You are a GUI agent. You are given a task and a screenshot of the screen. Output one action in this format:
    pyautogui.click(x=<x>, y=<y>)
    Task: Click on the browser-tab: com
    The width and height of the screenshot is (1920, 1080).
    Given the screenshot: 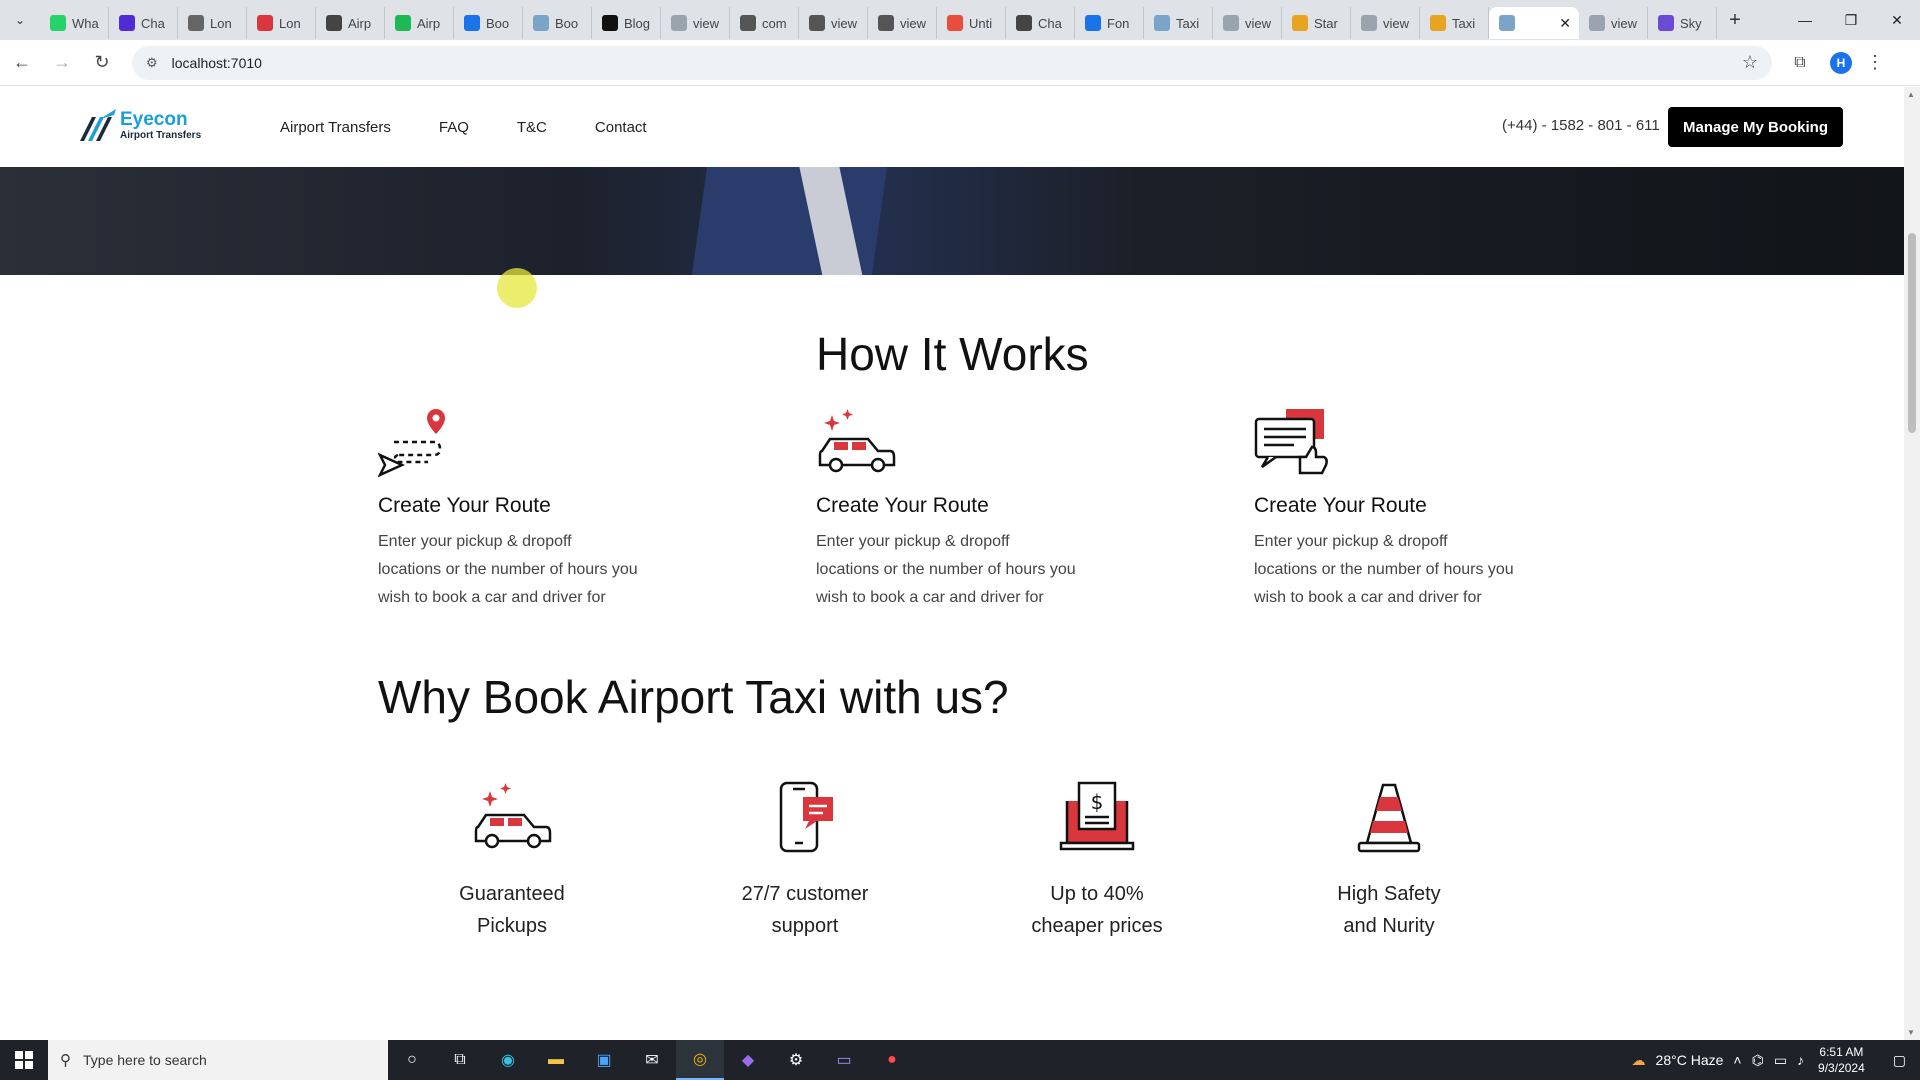 What is the action you would take?
    pyautogui.click(x=764, y=23)
    